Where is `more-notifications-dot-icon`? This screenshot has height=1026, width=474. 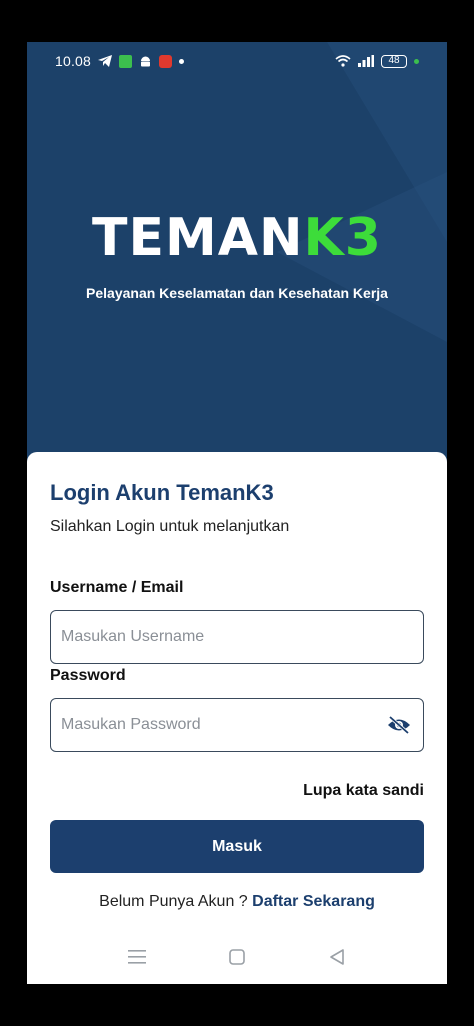
more-notifications-dot-icon is located at coordinates (182, 61).